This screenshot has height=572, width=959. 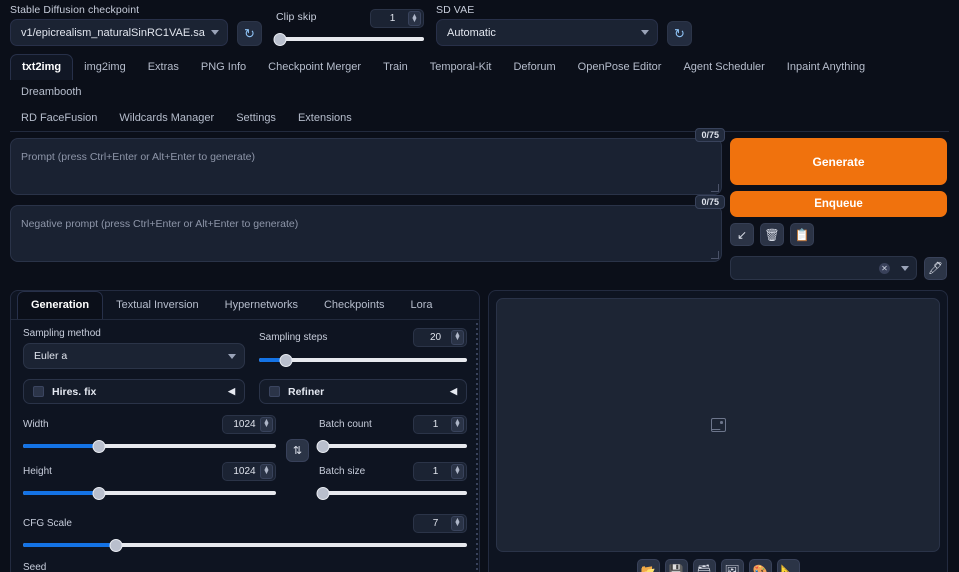 What do you see at coordinates (457, 424) in the screenshot?
I see `batch-count-stepper: ▲ ▼` at bounding box center [457, 424].